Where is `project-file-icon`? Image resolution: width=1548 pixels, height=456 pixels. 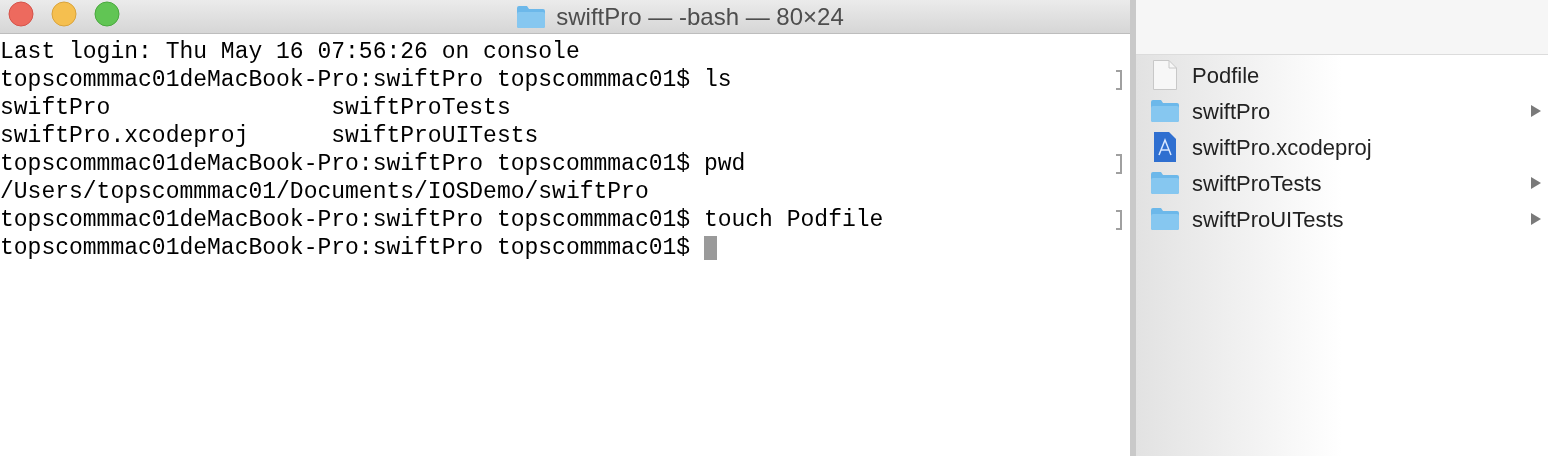 project-file-icon is located at coordinates (1165, 147).